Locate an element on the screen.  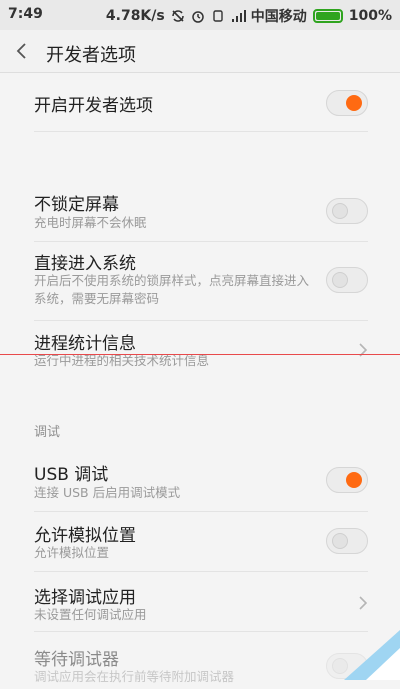
setting-dev-enable: 开启开发者选项 is located at coordinates (200, 102).